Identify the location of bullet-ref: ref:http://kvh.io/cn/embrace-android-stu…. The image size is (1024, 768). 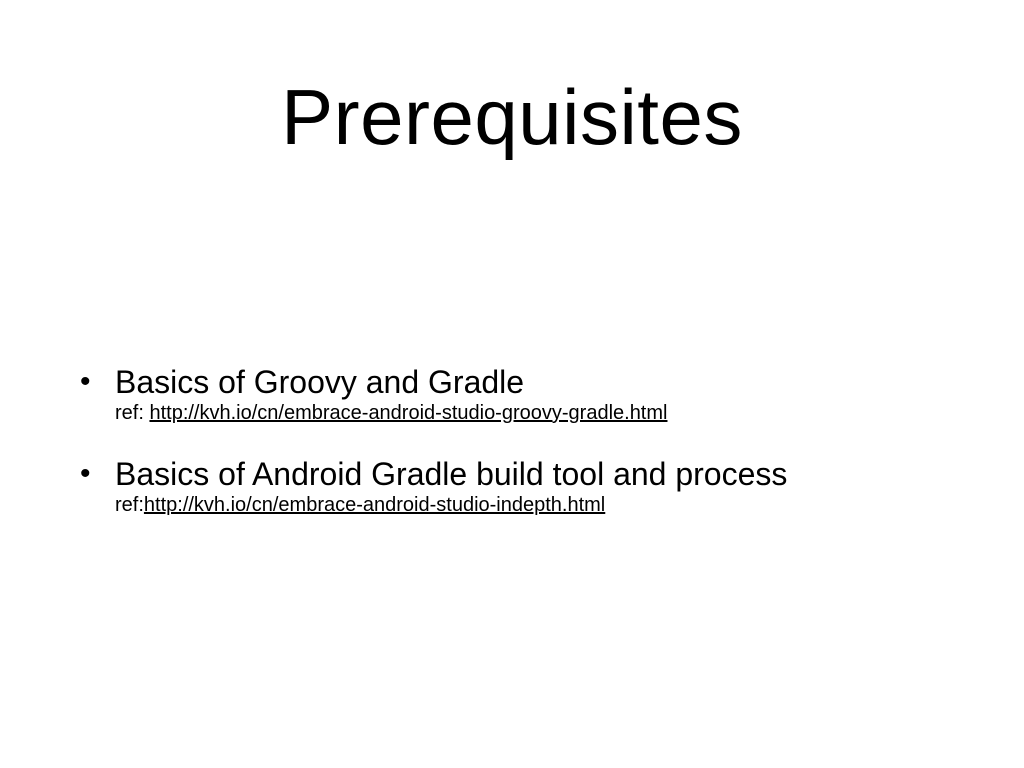
(547, 505).